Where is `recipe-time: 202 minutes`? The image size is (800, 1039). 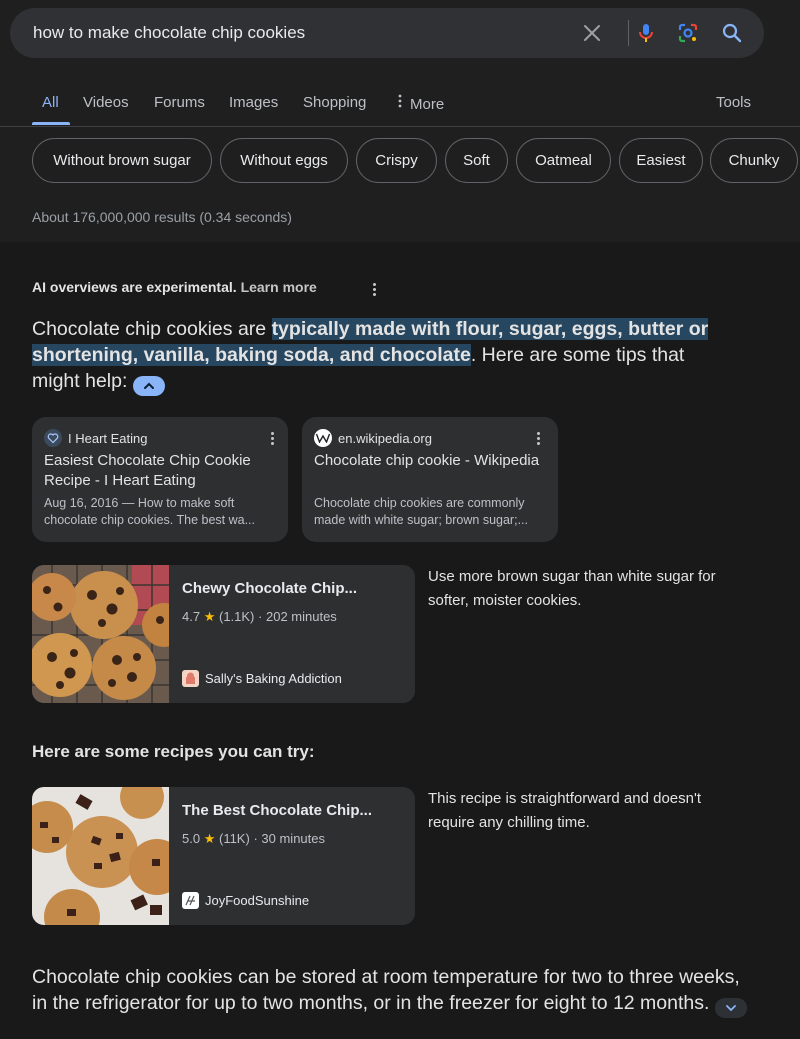
recipe-time: 202 minutes is located at coordinates (301, 616).